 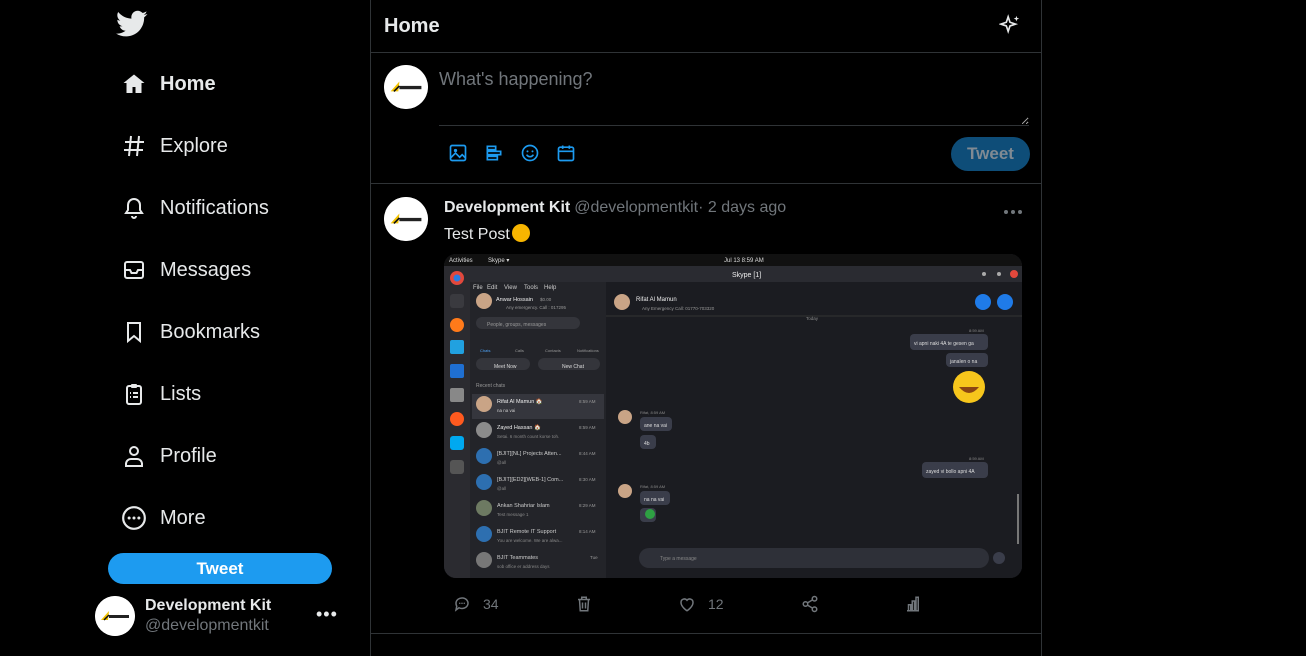 I want to click on svg-text:Any Emergency Call: 01770-7033: Any Emergency Call: 01770-703320, so click(x=678, y=308).